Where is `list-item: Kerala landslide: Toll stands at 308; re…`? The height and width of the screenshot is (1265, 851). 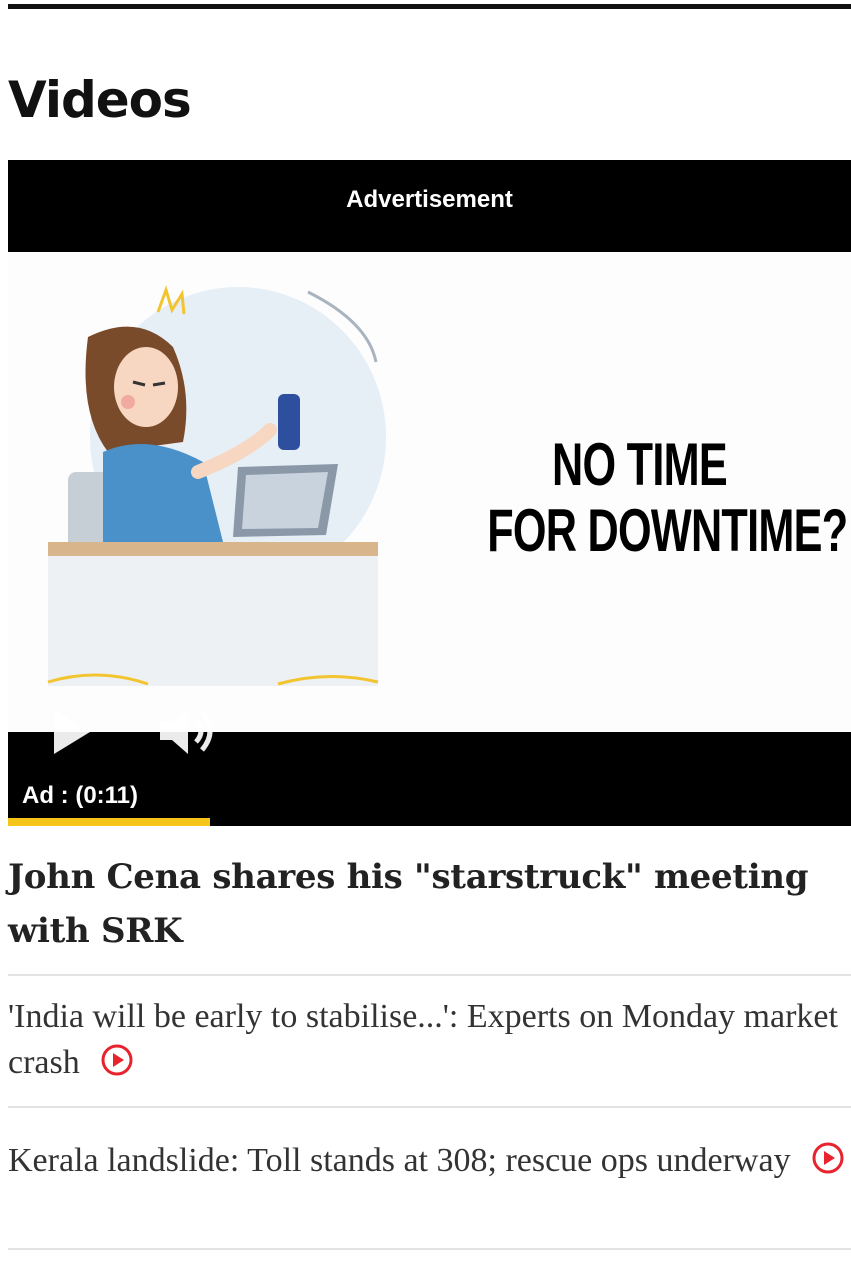 list-item: Kerala landslide: Toll stands at 308; re… is located at coordinates (429, 1179).